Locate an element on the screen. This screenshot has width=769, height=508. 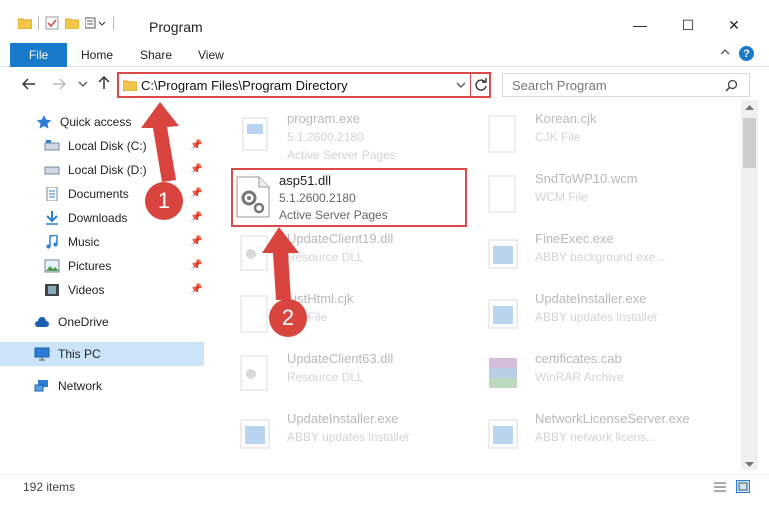
callout-badge-1: 1 is located at coordinates (164, 201).